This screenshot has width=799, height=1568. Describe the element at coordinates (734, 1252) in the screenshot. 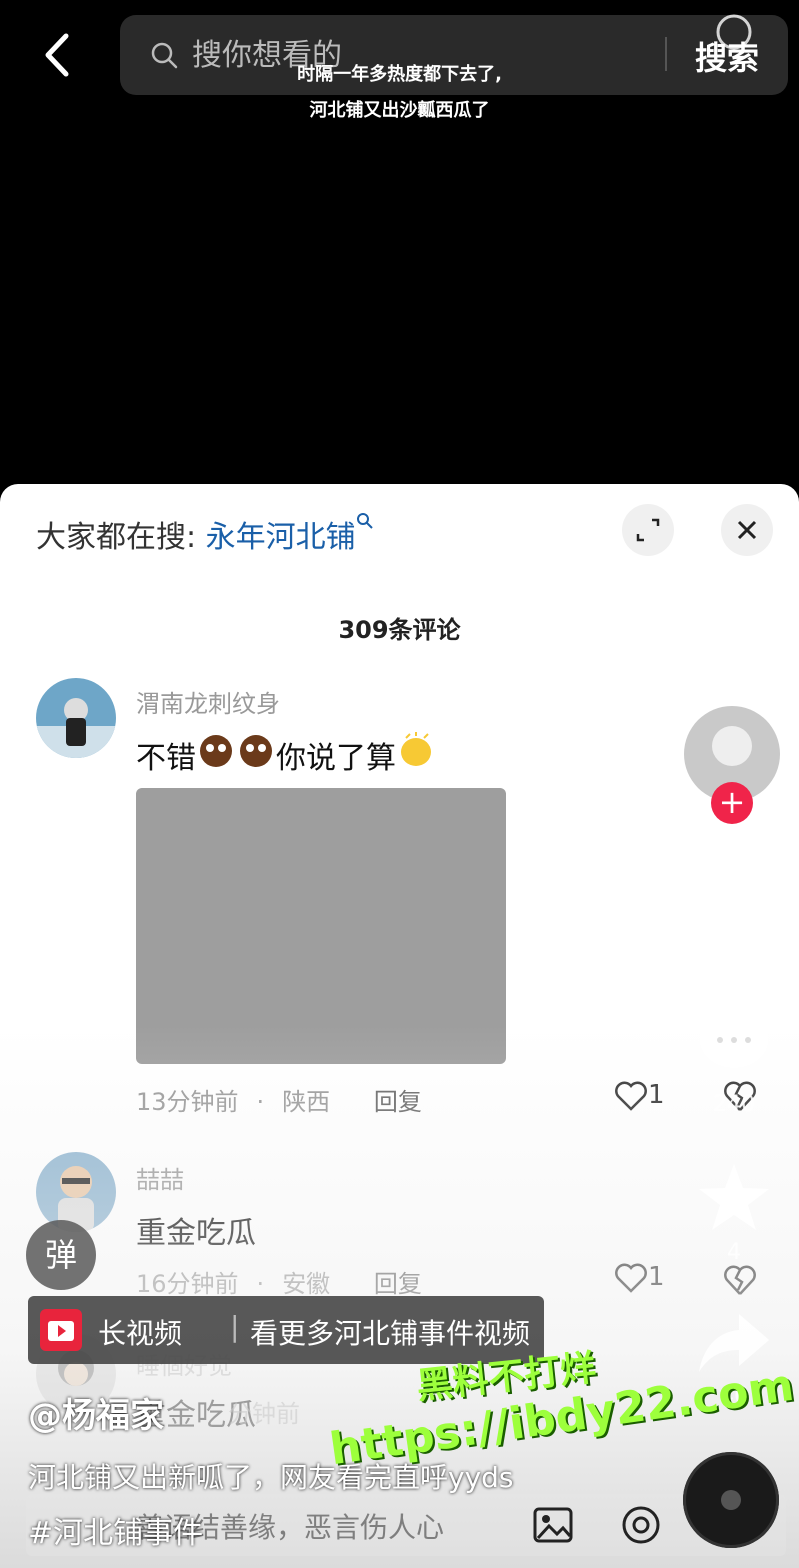

I see `favorite-count: 4` at that location.